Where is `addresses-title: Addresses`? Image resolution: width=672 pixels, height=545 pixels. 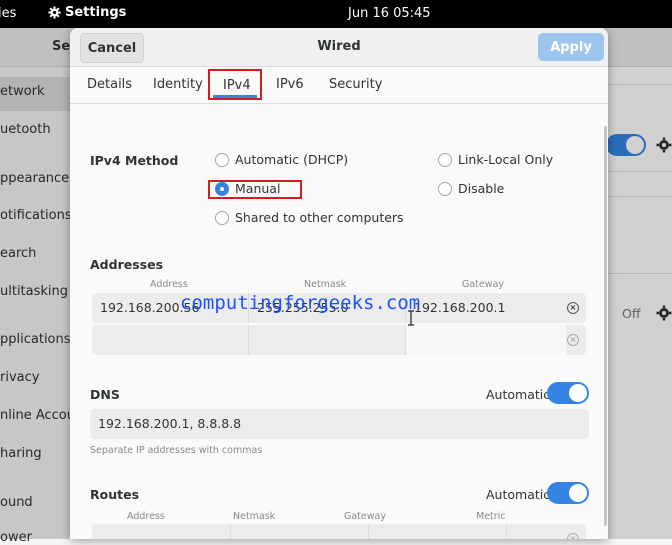
addresses-title: Addresses is located at coordinates (127, 264).